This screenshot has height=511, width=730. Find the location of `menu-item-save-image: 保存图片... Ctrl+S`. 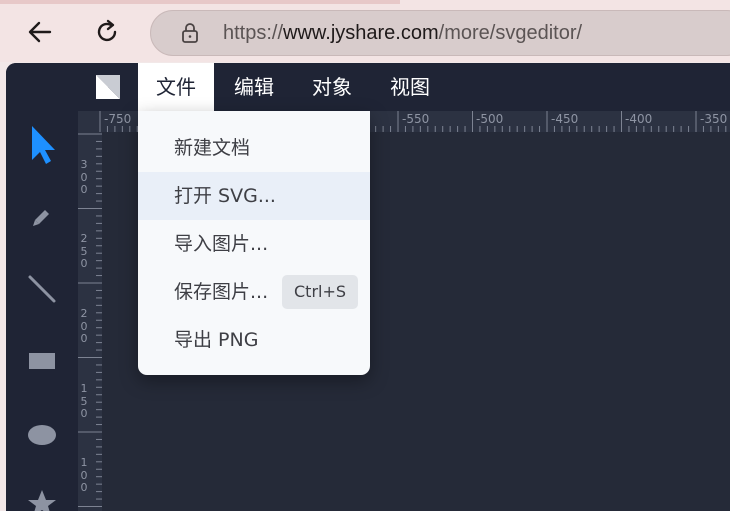

menu-item-save-image: 保存图片... Ctrl+S is located at coordinates (254, 292).